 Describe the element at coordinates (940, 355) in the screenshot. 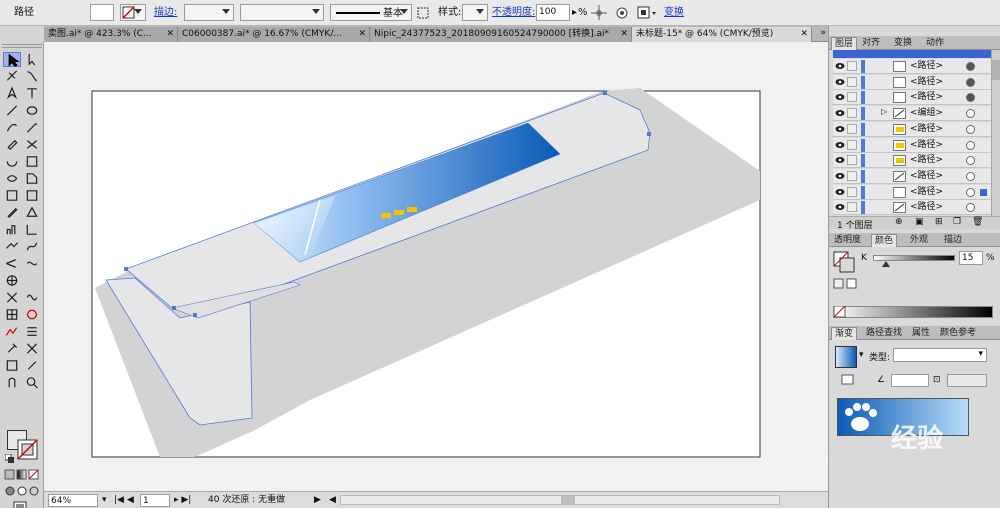

I see `gradient-type-dropdown: ▾` at that location.